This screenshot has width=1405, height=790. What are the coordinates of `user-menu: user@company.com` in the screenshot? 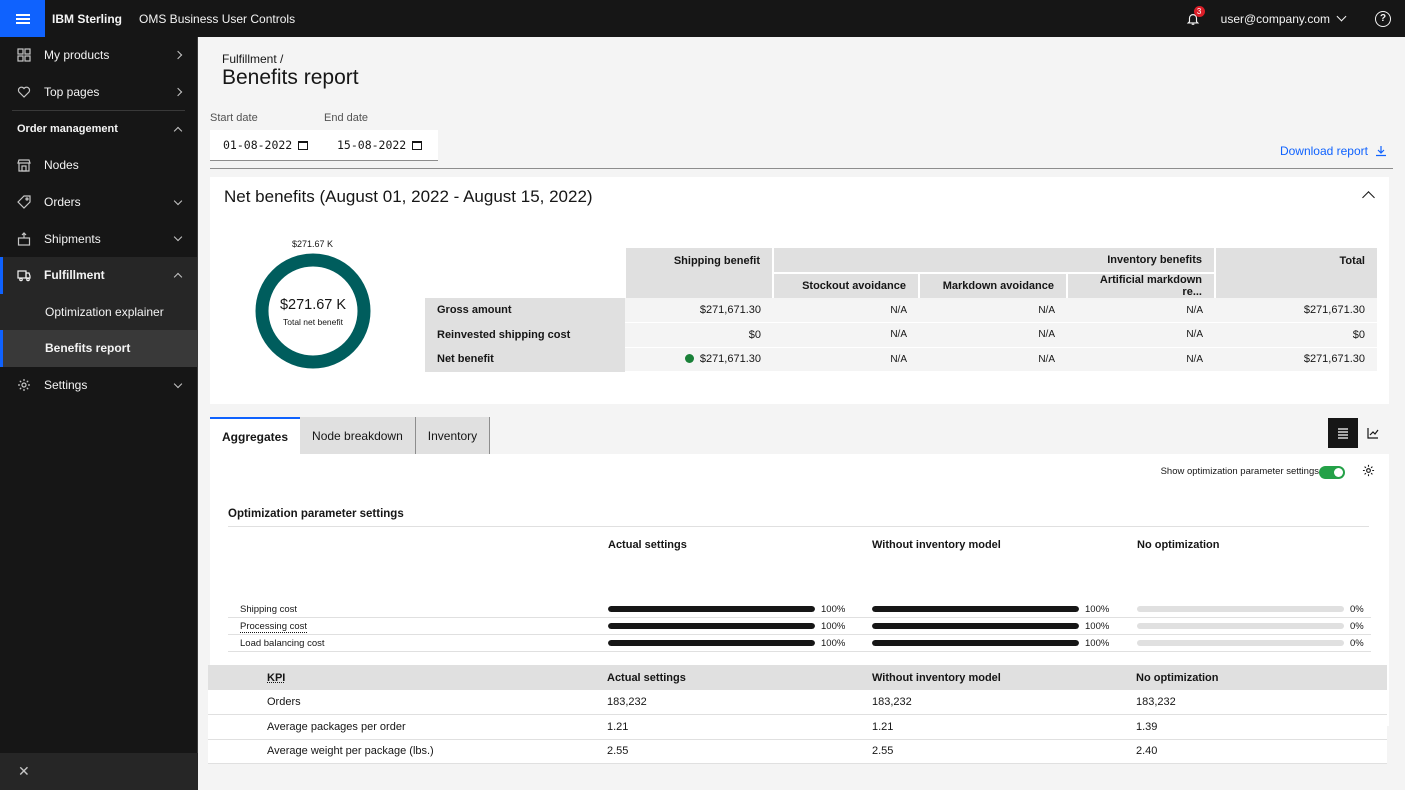 It's located at (1283, 18).